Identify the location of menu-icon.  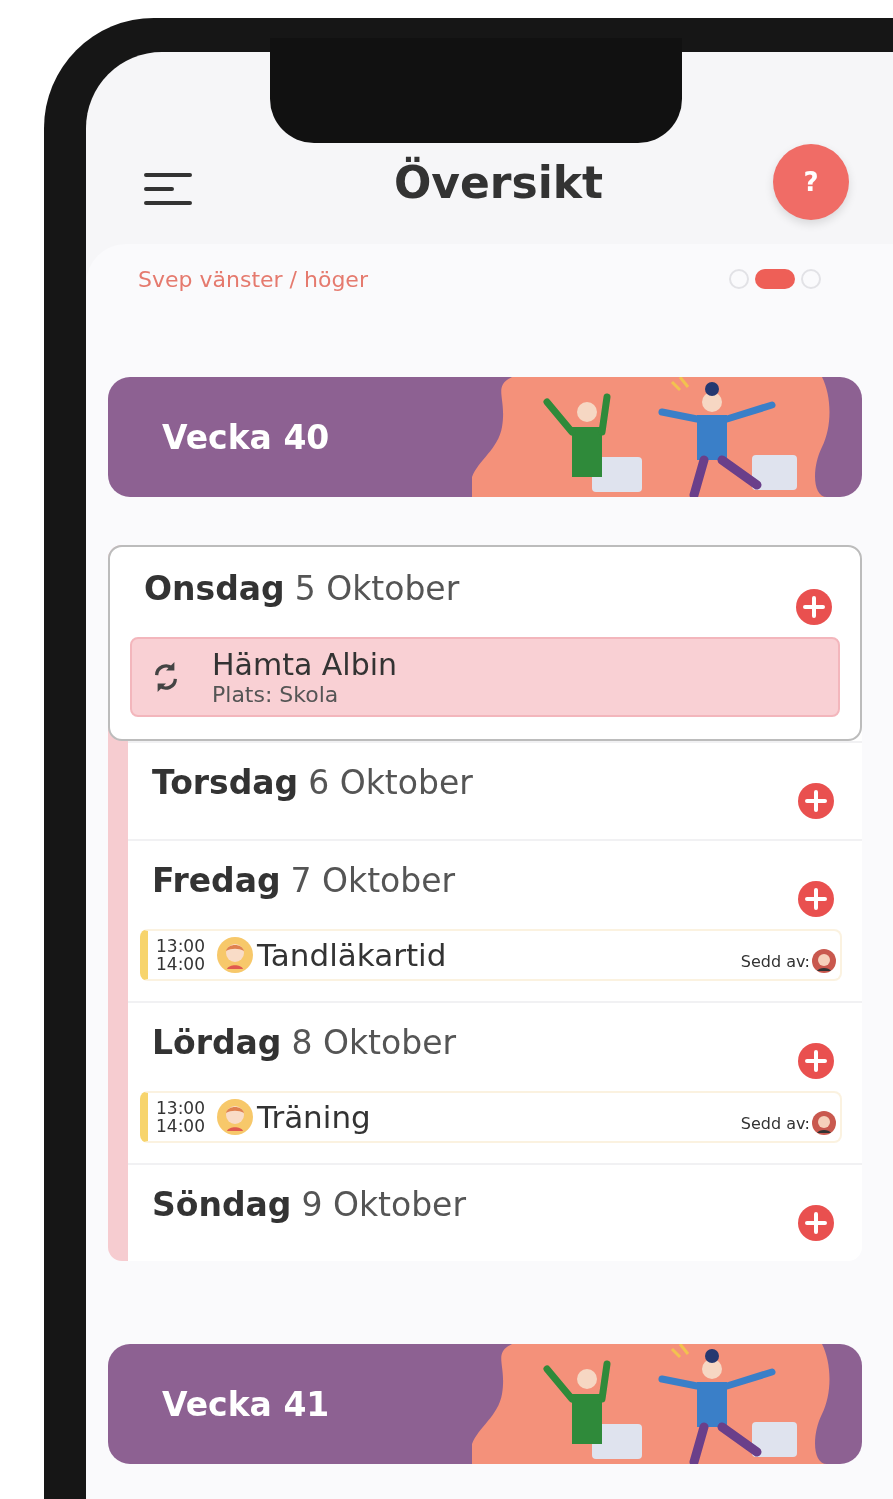
(169, 189).